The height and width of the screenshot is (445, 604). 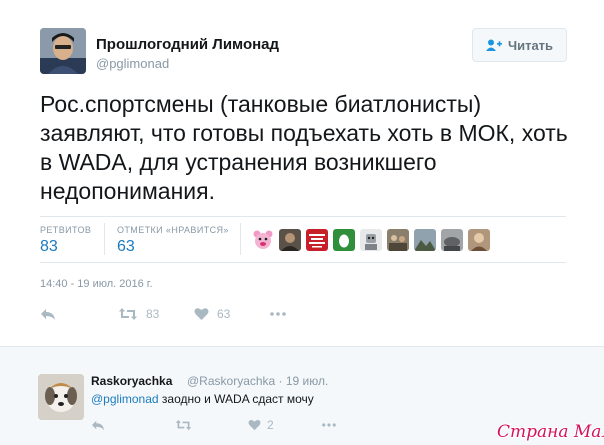 What do you see at coordinates (290, 240) in the screenshot?
I see `user-photo-avatar-icon` at bounding box center [290, 240].